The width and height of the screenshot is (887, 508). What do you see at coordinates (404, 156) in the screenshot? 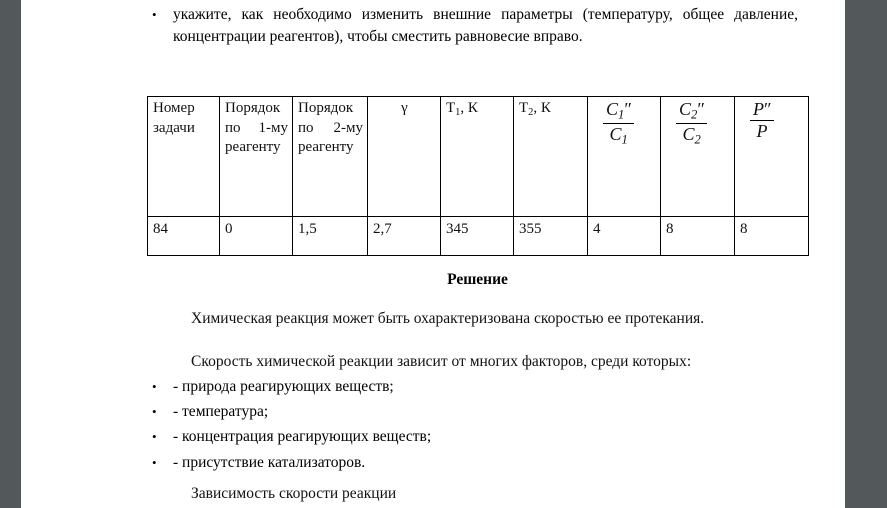
I see `table-header-cell-gamma: γ` at bounding box center [404, 156].